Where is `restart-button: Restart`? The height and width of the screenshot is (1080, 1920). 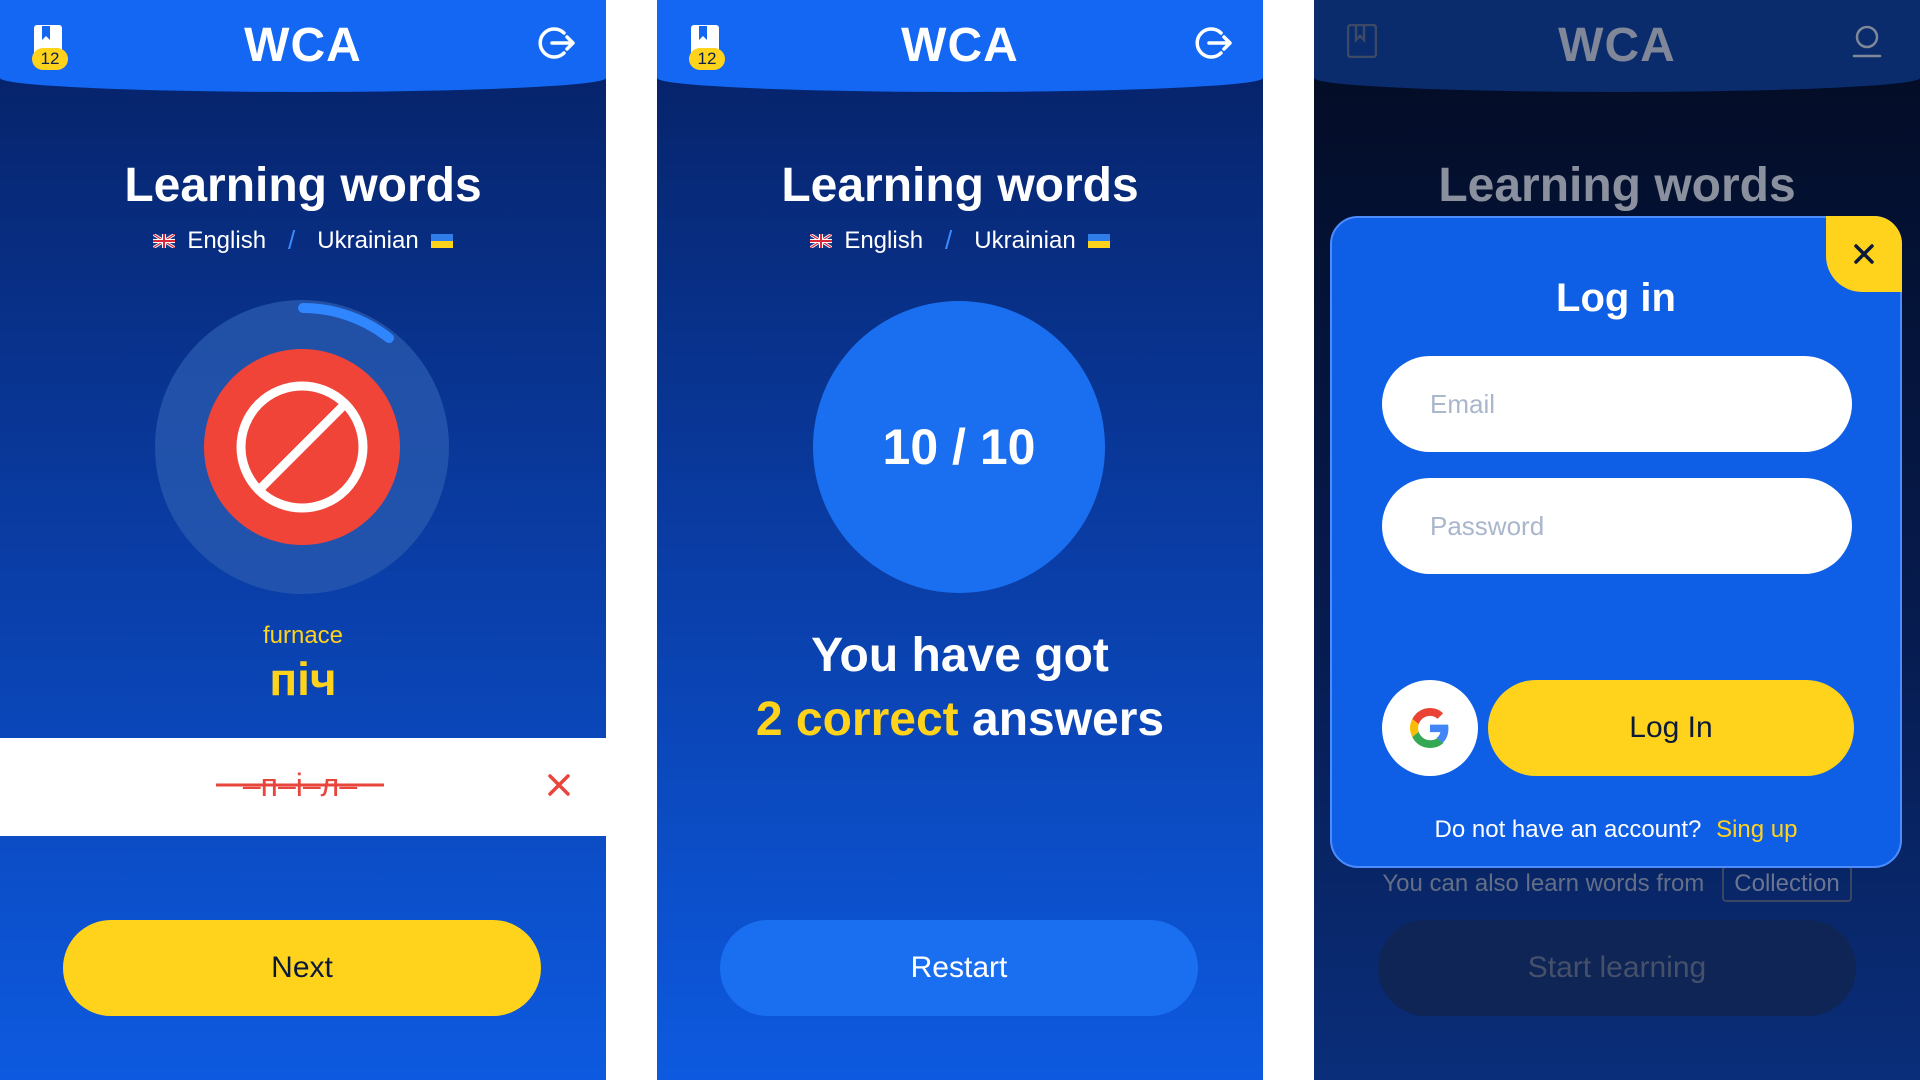 restart-button: Restart is located at coordinates (959, 968).